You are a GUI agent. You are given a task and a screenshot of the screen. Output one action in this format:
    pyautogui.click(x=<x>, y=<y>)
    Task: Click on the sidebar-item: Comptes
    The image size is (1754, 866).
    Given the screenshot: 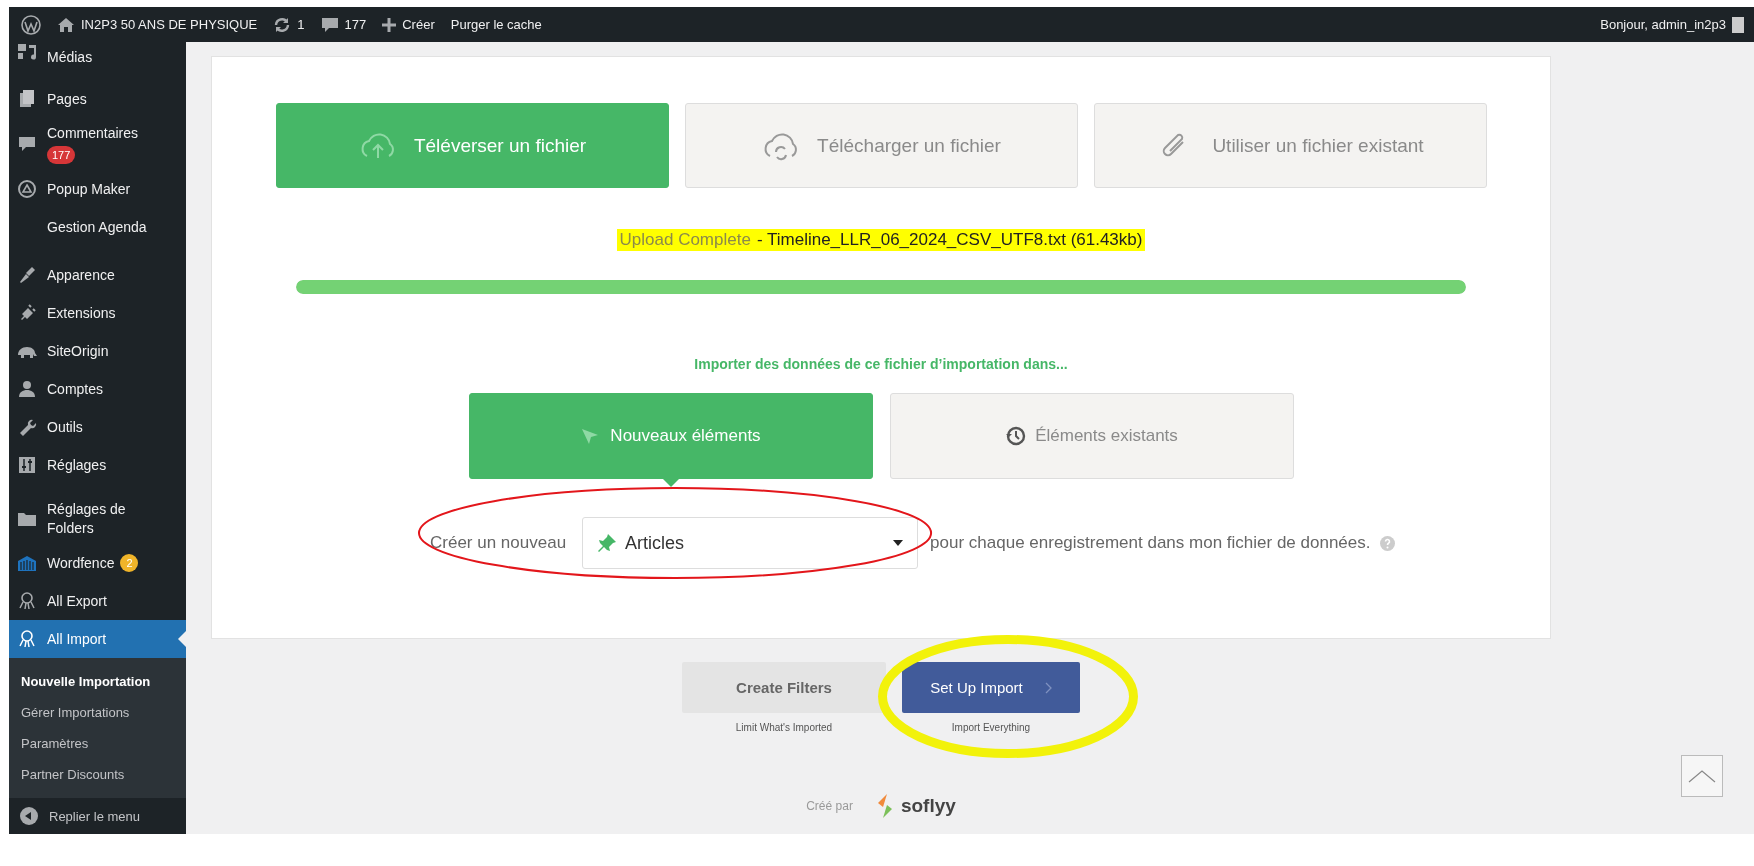 What is the action you would take?
    pyautogui.click(x=97, y=389)
    